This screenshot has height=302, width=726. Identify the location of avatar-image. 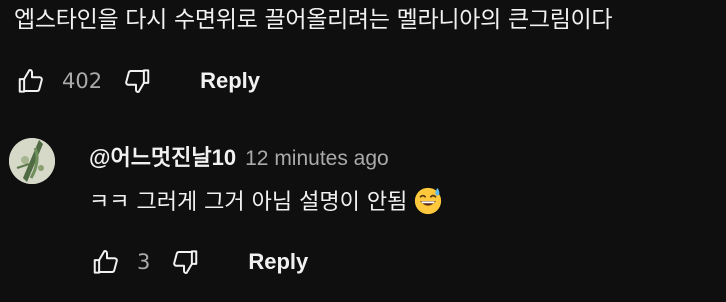
(32, 161).